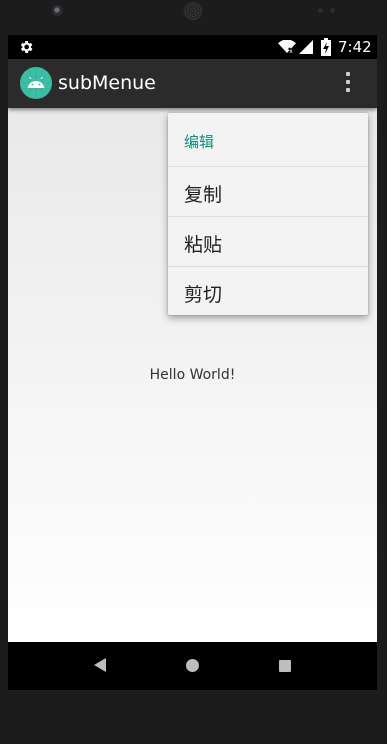 The width and height of the screenshot is (387, 744). What do you see at coordinates (199, 142) in the screenshot?
I see `submenu-header: 编辑` at bounding box center [199, 142].